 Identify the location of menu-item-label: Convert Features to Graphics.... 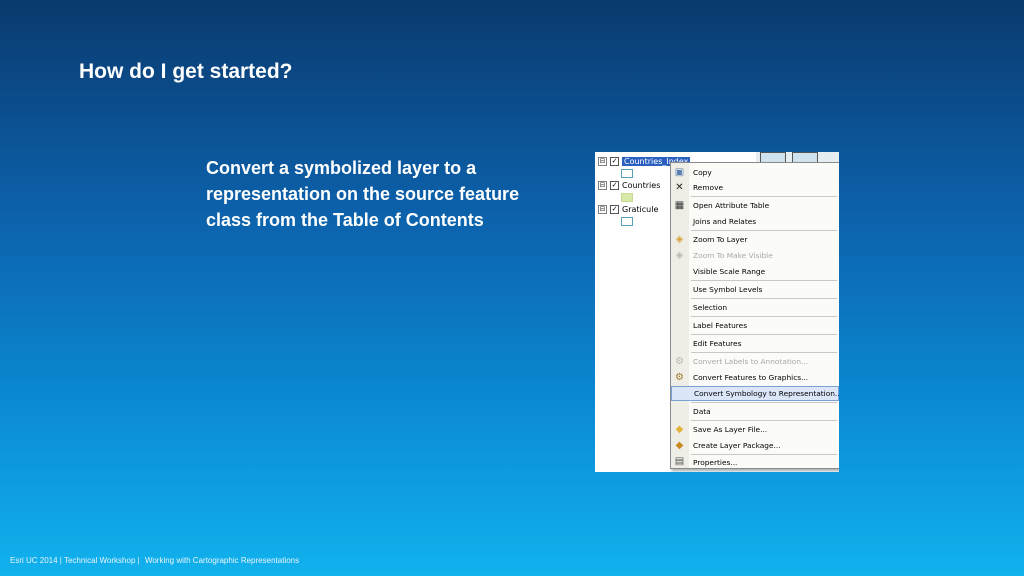
(751, 377).